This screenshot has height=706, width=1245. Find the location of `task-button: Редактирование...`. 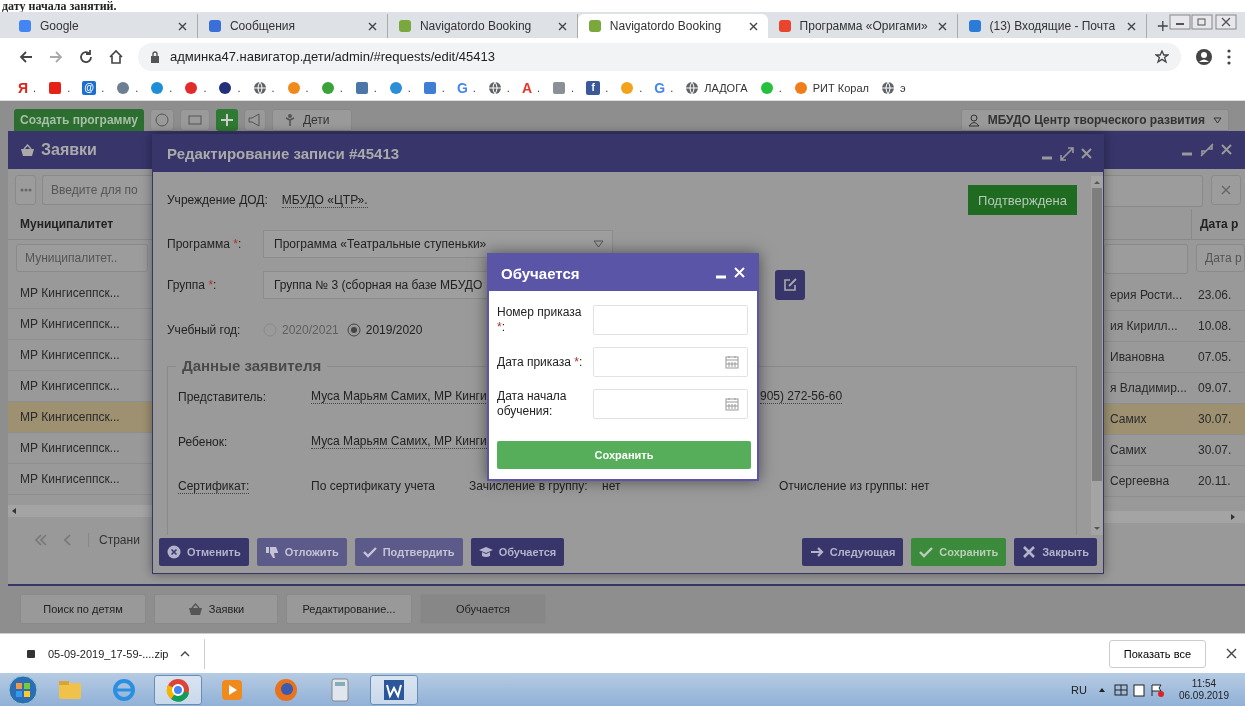

task-button: Редактирование... is located at coordinates (349, 609).